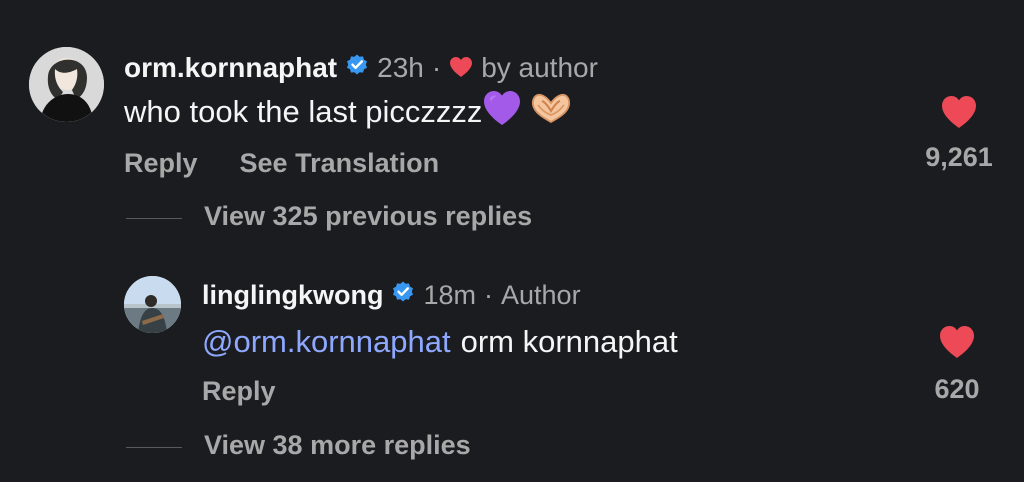 This screenshot has height=482, width=1024. I want to click on like-block: 9,261, so click(959, 133).